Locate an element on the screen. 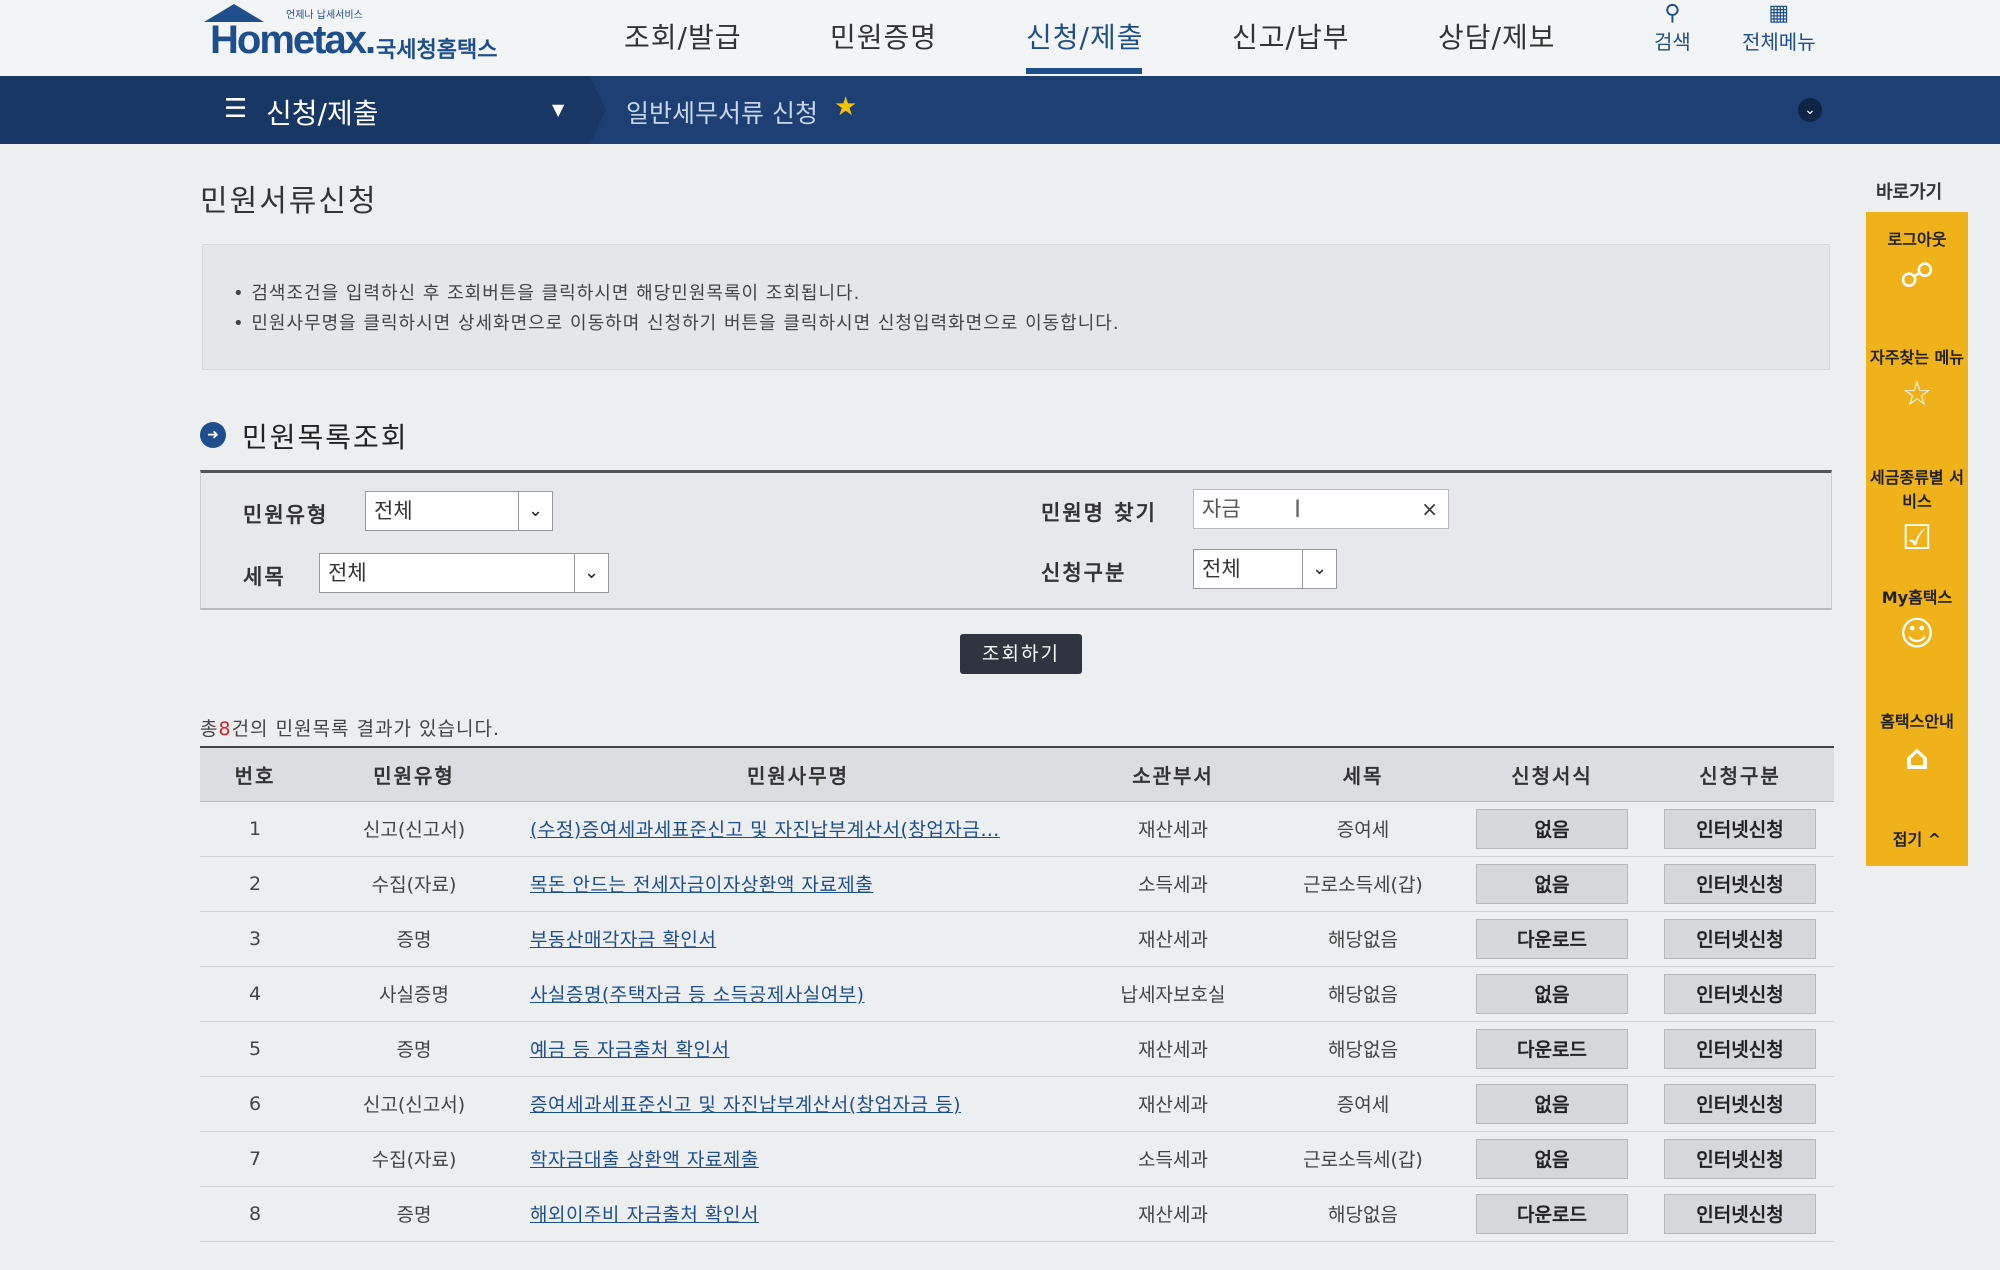 This screenshot has height=1270, width=2000. quick-tax-services: 세금종류별 서비스 ☑ is located at coordinates (1917, 511).